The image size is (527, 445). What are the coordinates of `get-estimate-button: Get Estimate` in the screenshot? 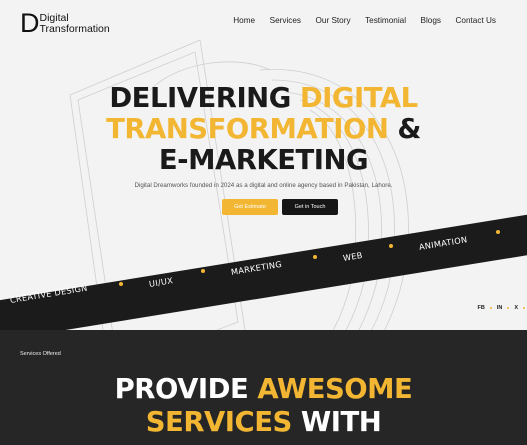 It's located at (250, 207).